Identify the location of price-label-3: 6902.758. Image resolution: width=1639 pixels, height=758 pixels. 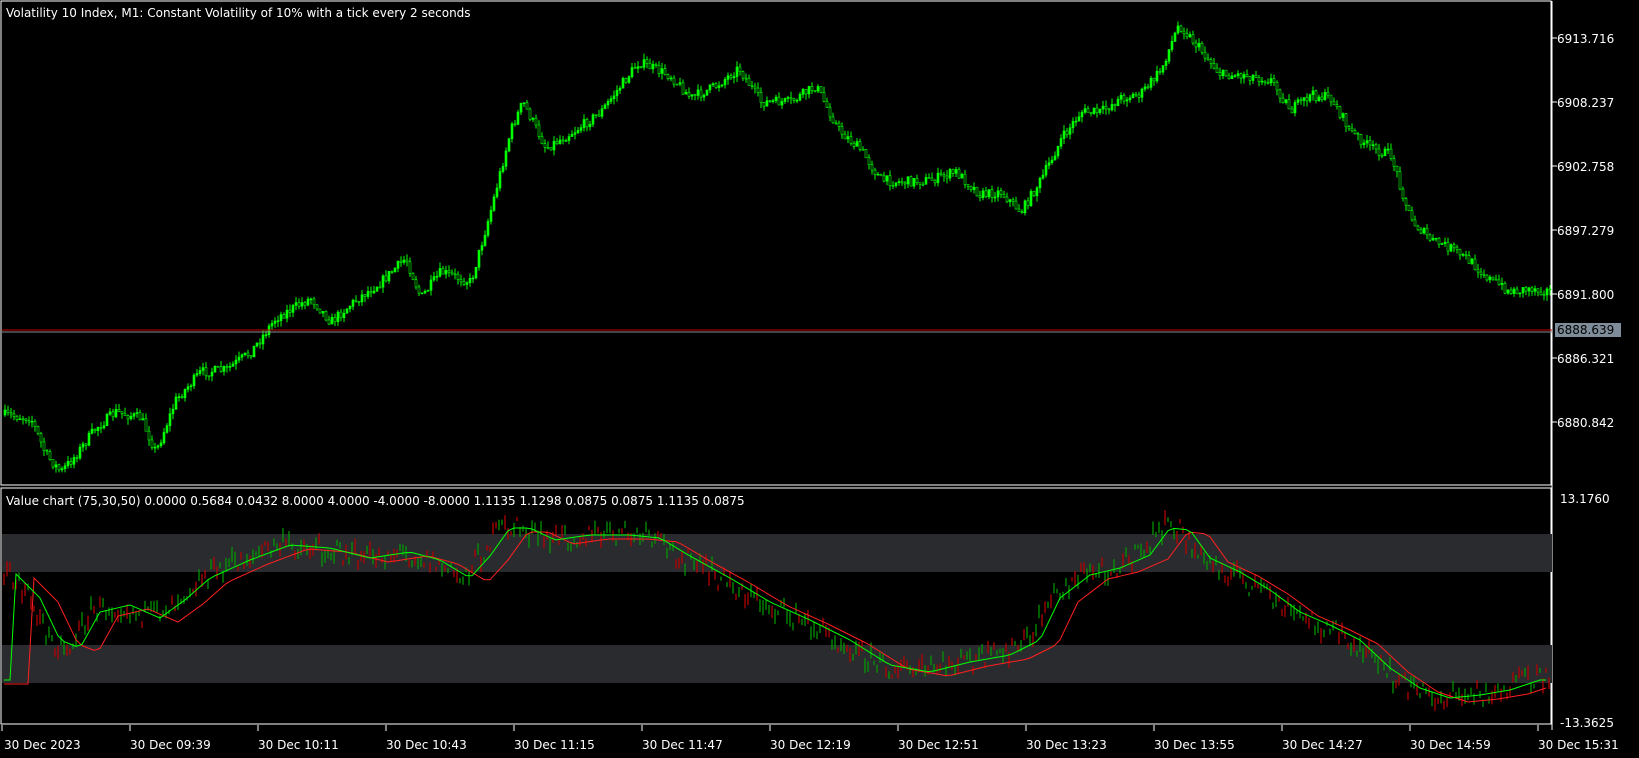
(1586, 167).